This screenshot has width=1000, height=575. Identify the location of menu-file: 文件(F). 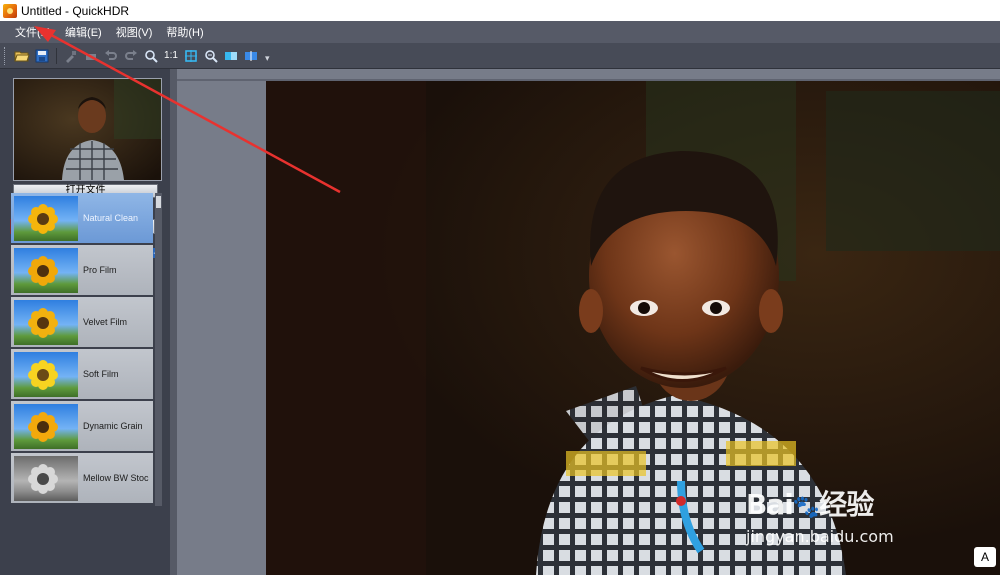
(33, 32).